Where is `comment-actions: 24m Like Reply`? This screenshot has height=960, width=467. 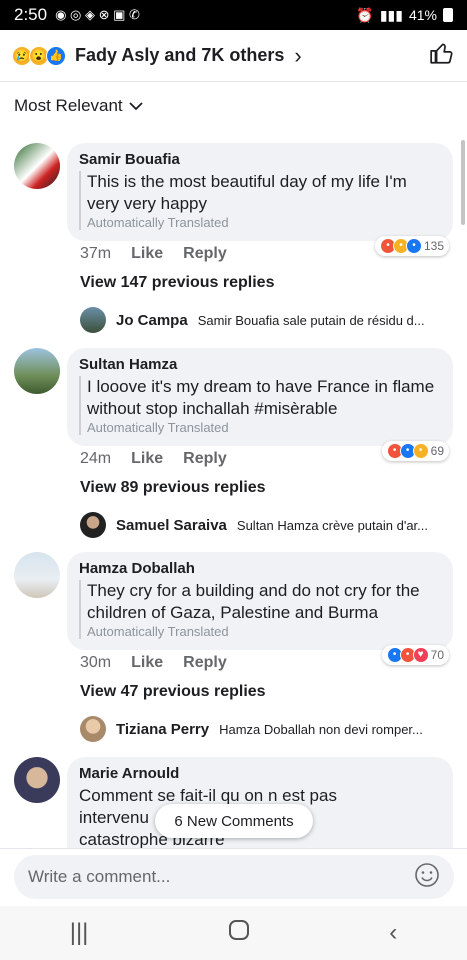 comment-actions: 24m Like Reply is located at coordinates (153, 459).